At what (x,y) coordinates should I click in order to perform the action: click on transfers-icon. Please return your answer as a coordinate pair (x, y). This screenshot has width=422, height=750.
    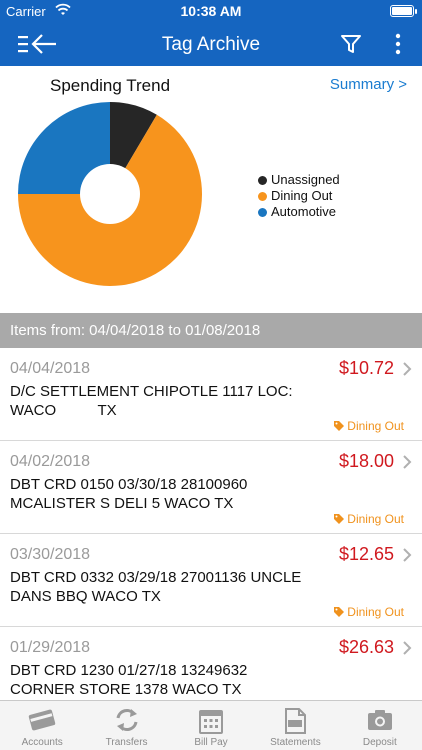
    Looking at the image, I should click on (127, 720).